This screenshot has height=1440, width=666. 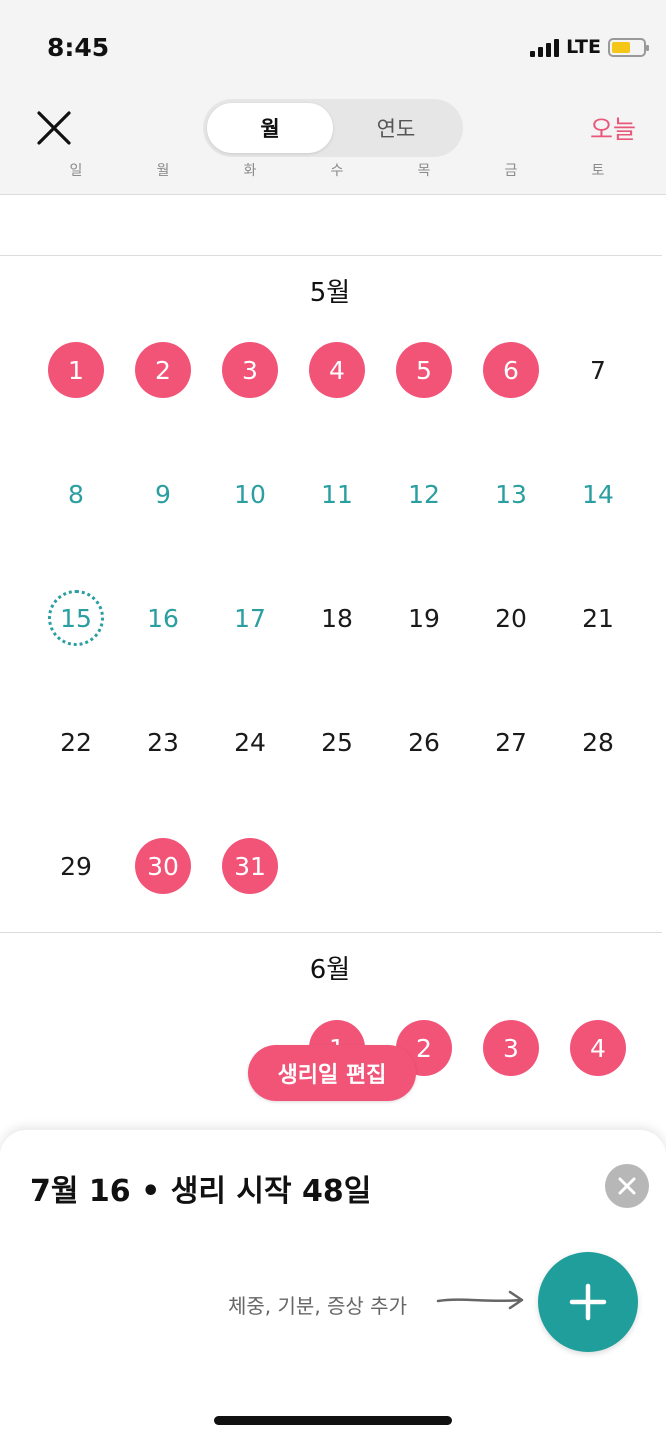 I want to click on weekday-label: 수, so click(x=337, y=171).